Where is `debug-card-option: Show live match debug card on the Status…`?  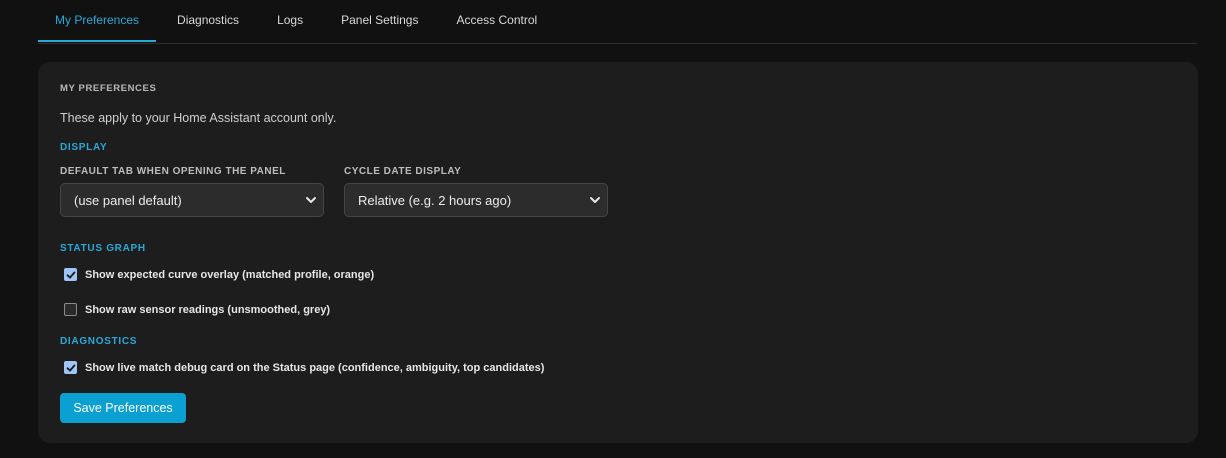 debug-card-option: Show live match debug card on the Status… is located at coordinates (304, 367).